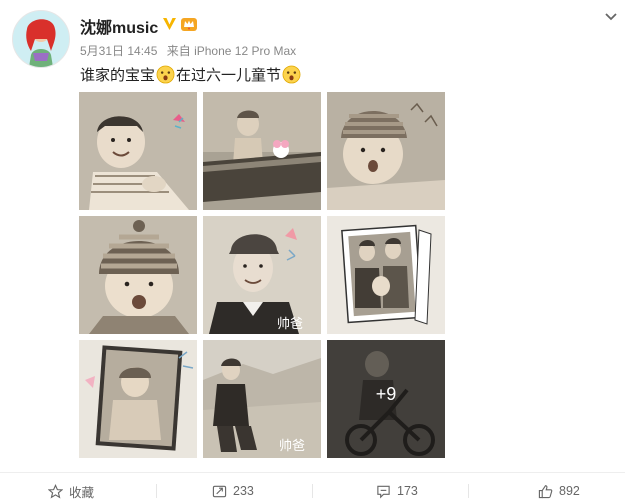 Image resolution: width=625 pixels, height=501 pixels. Describe the element at coordinates (407, 491) in the screenshot. I see `comment-count: 173` at that location.